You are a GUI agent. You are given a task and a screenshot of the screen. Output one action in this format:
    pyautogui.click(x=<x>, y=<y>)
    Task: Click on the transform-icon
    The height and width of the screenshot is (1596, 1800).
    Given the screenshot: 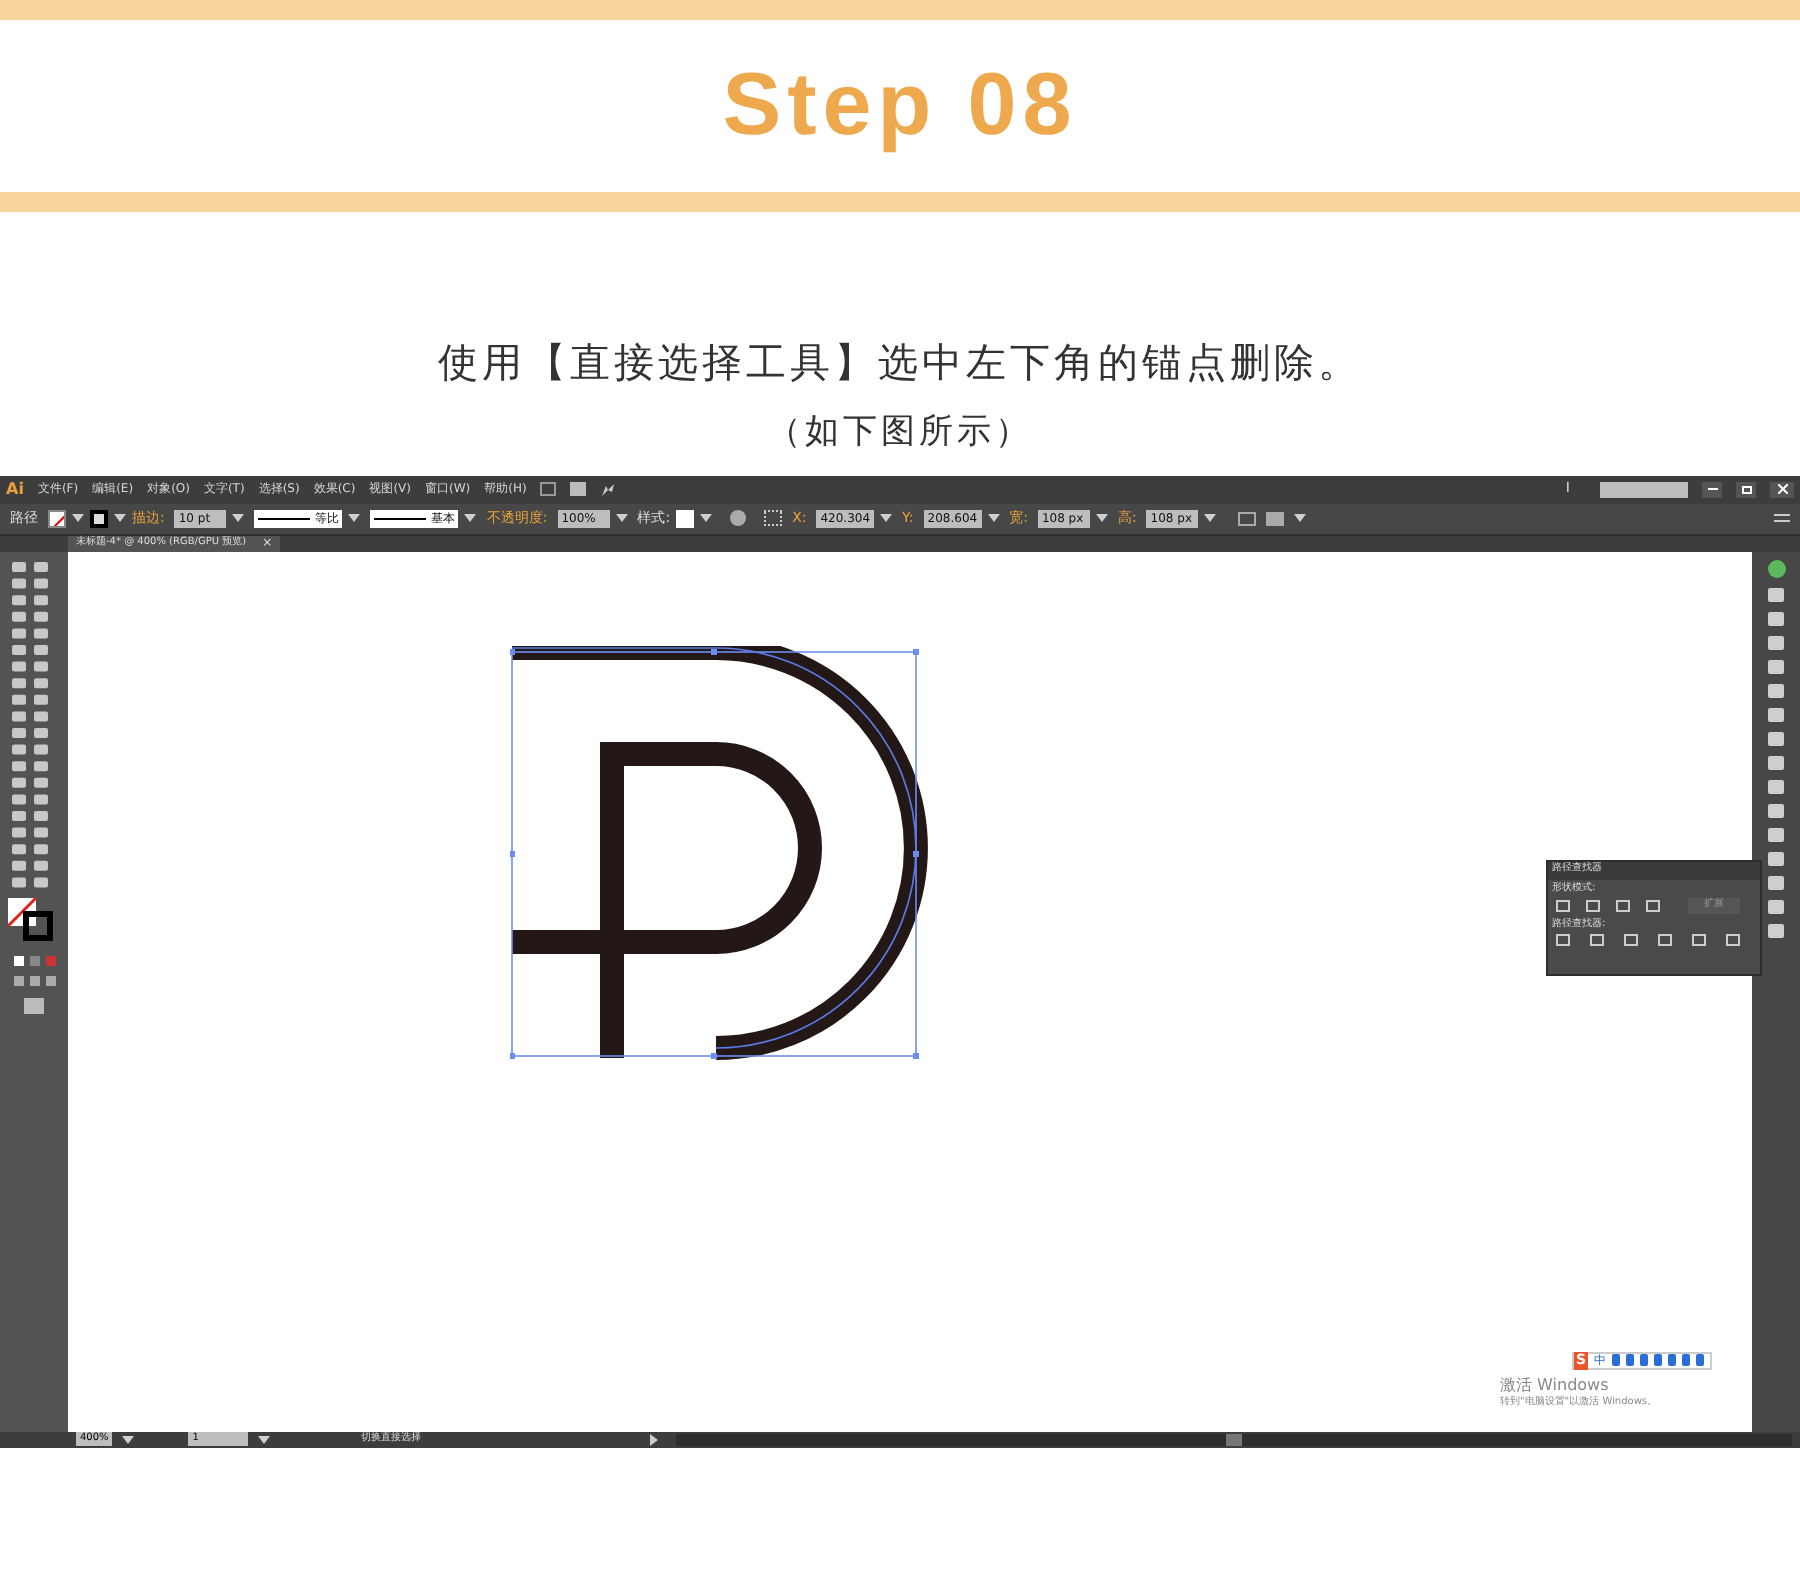 What is the action you would take?
    pyautogui.click(x=1247, y=518)
    